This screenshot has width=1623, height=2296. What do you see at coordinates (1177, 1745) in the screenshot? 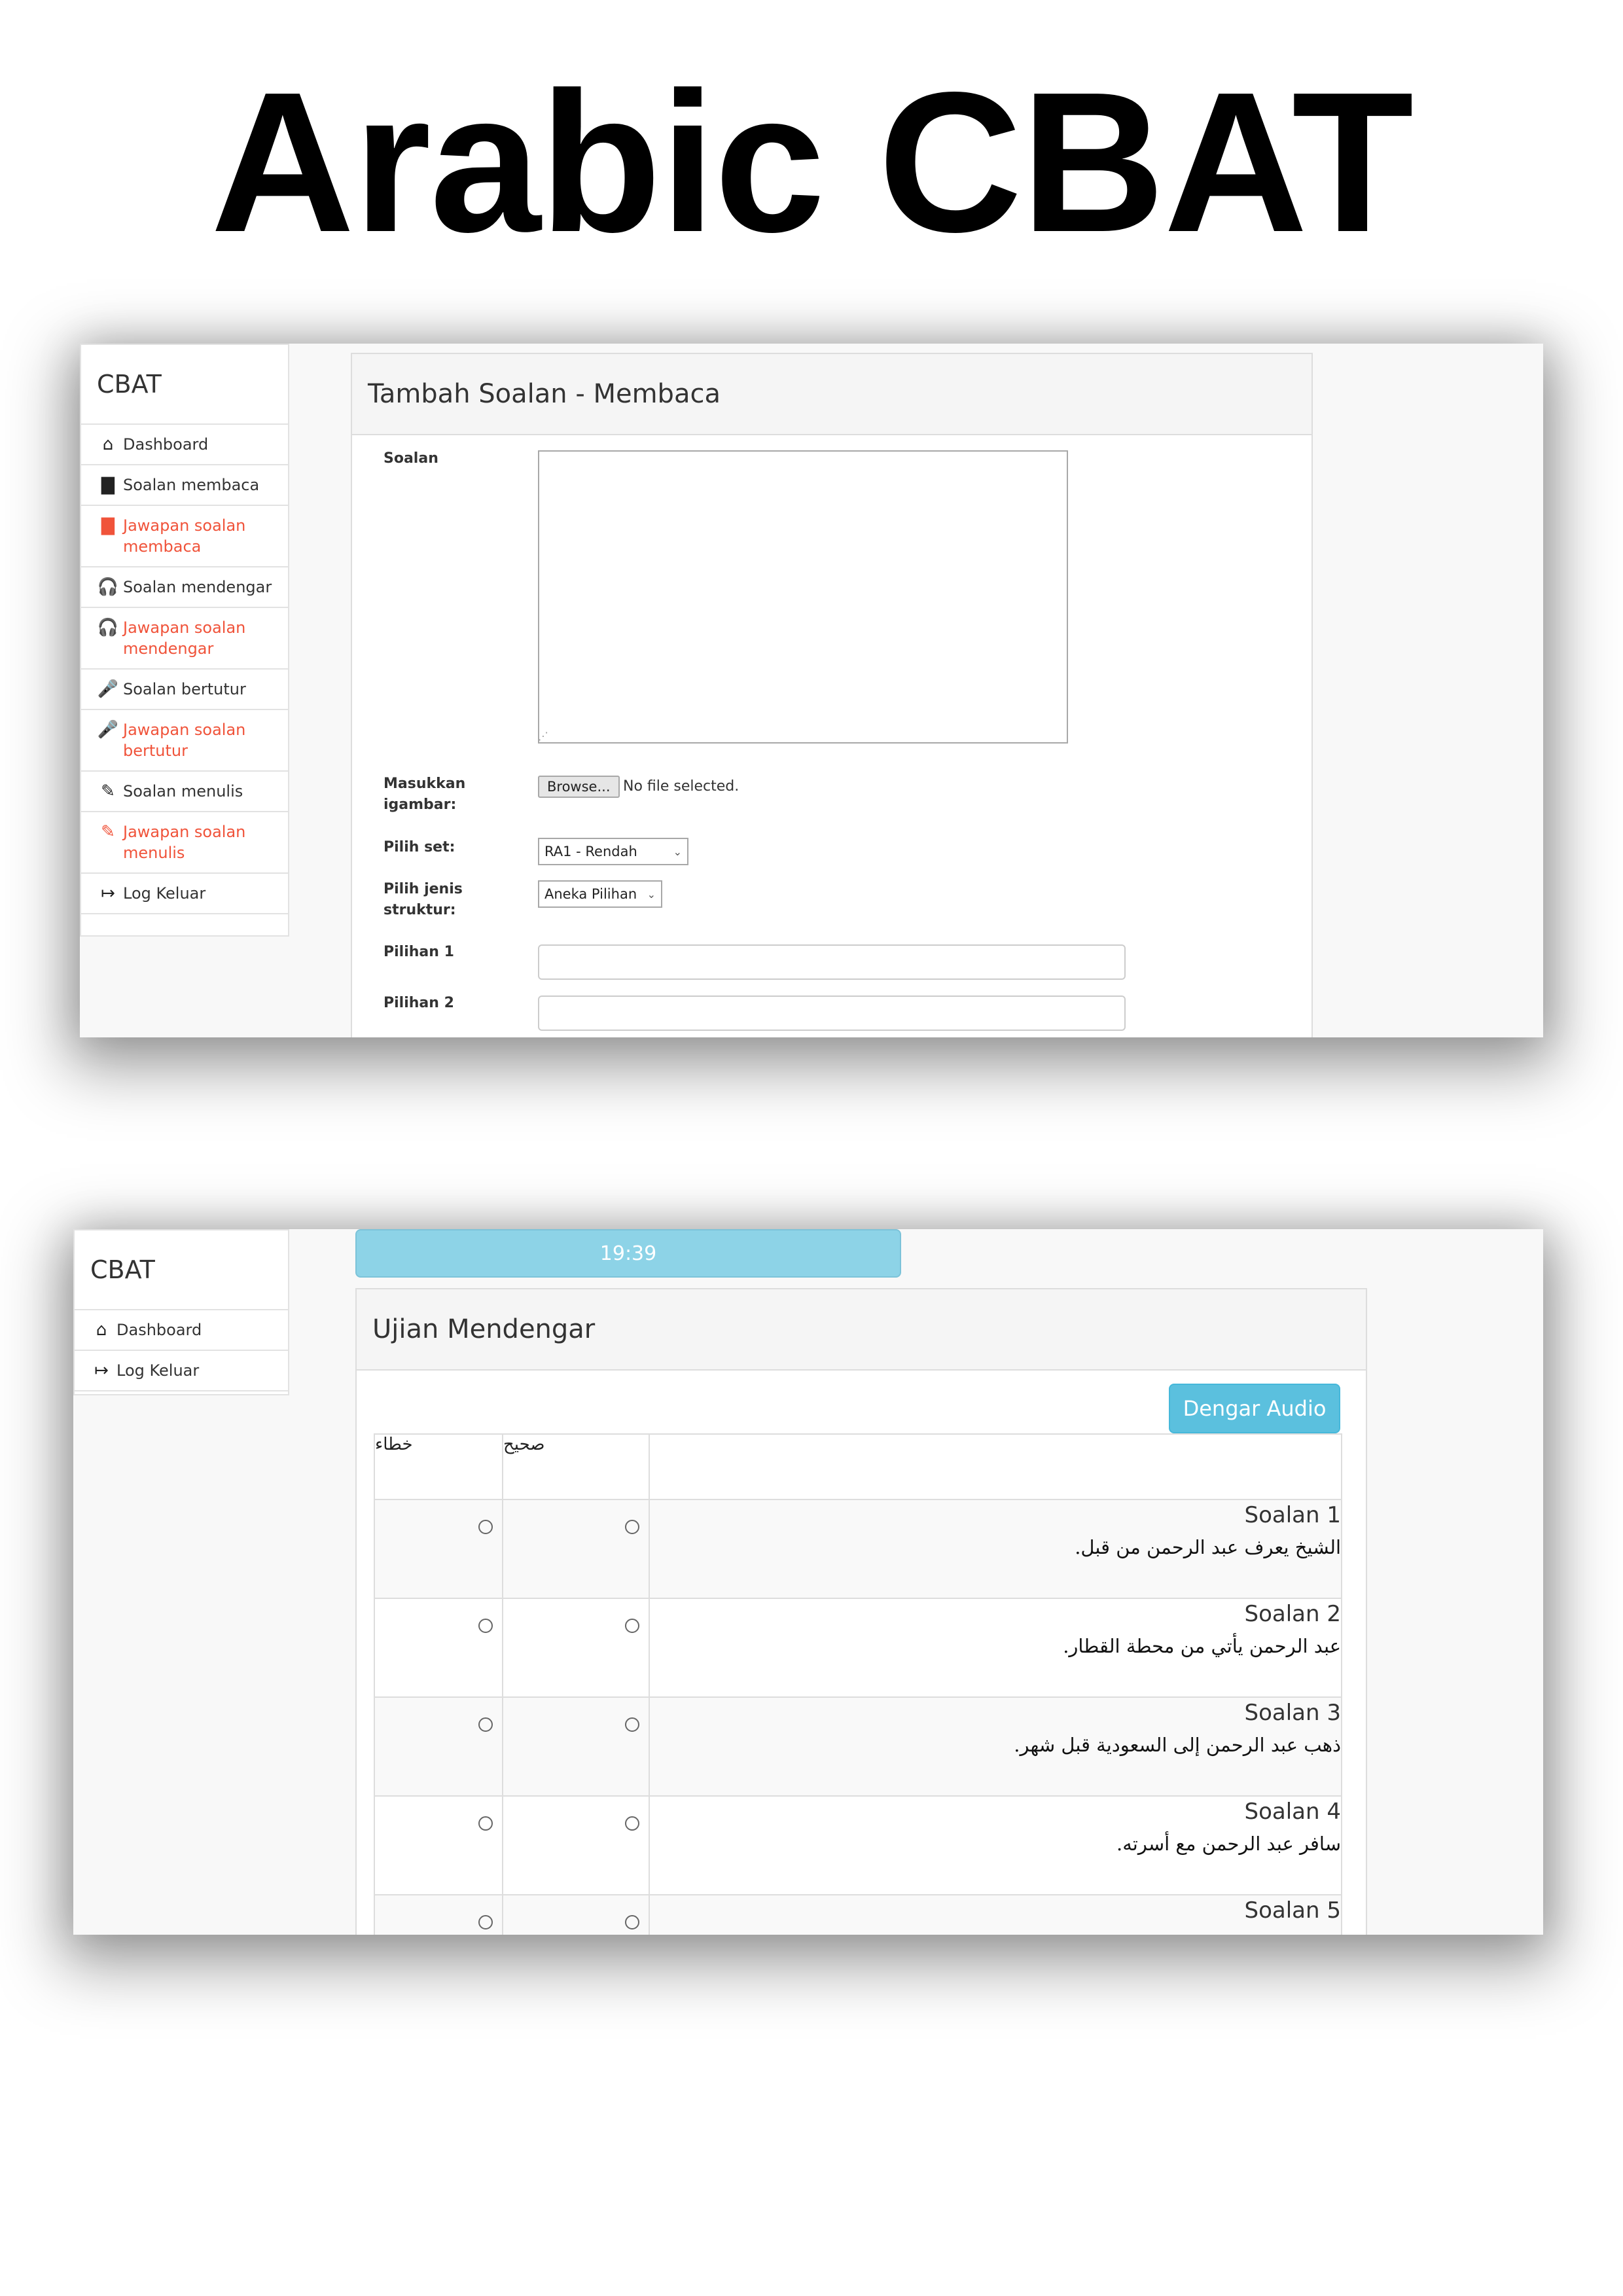
I see `question-text: ذهب عبد الرحمن إلى السعودية قبل شهر.` at bounding box center [1177, 1745].